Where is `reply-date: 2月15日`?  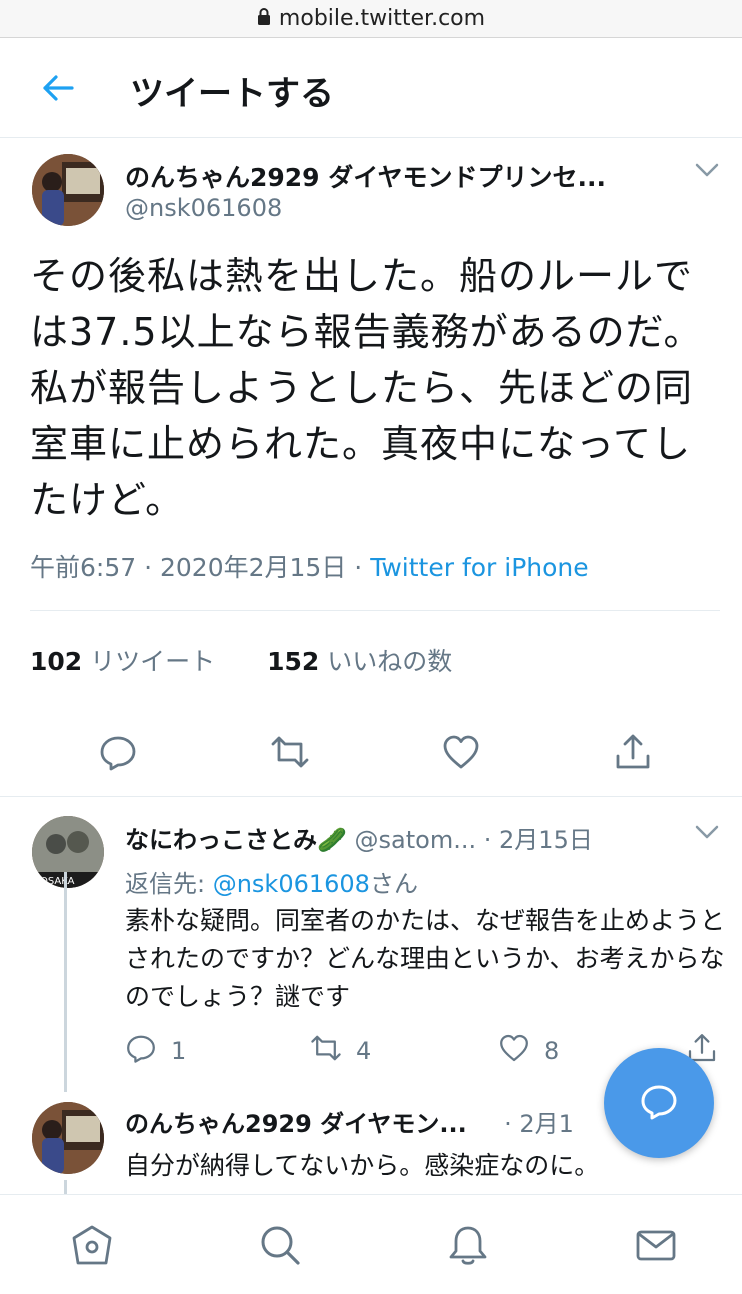
reply-date: 2月15日 is located at coordinates (546, 840).